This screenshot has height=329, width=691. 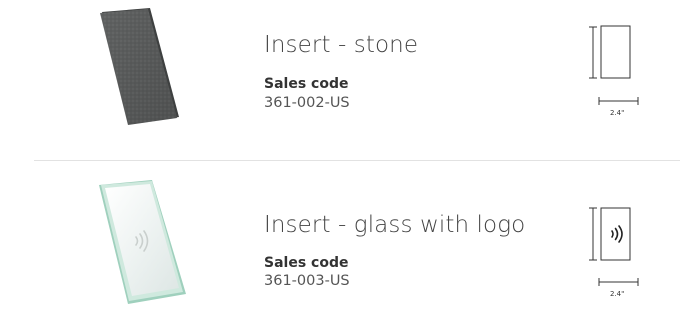 I want to click on stone-insert-photo, so click(x=152, y=79).